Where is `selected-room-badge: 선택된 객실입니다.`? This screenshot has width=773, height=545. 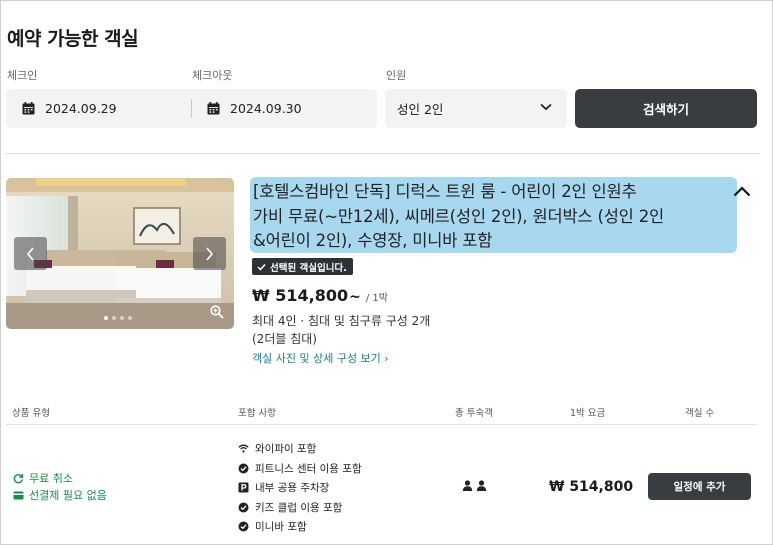
selected-room-badge: 선택된 객실입니다. is located at coordinates (302, 266).